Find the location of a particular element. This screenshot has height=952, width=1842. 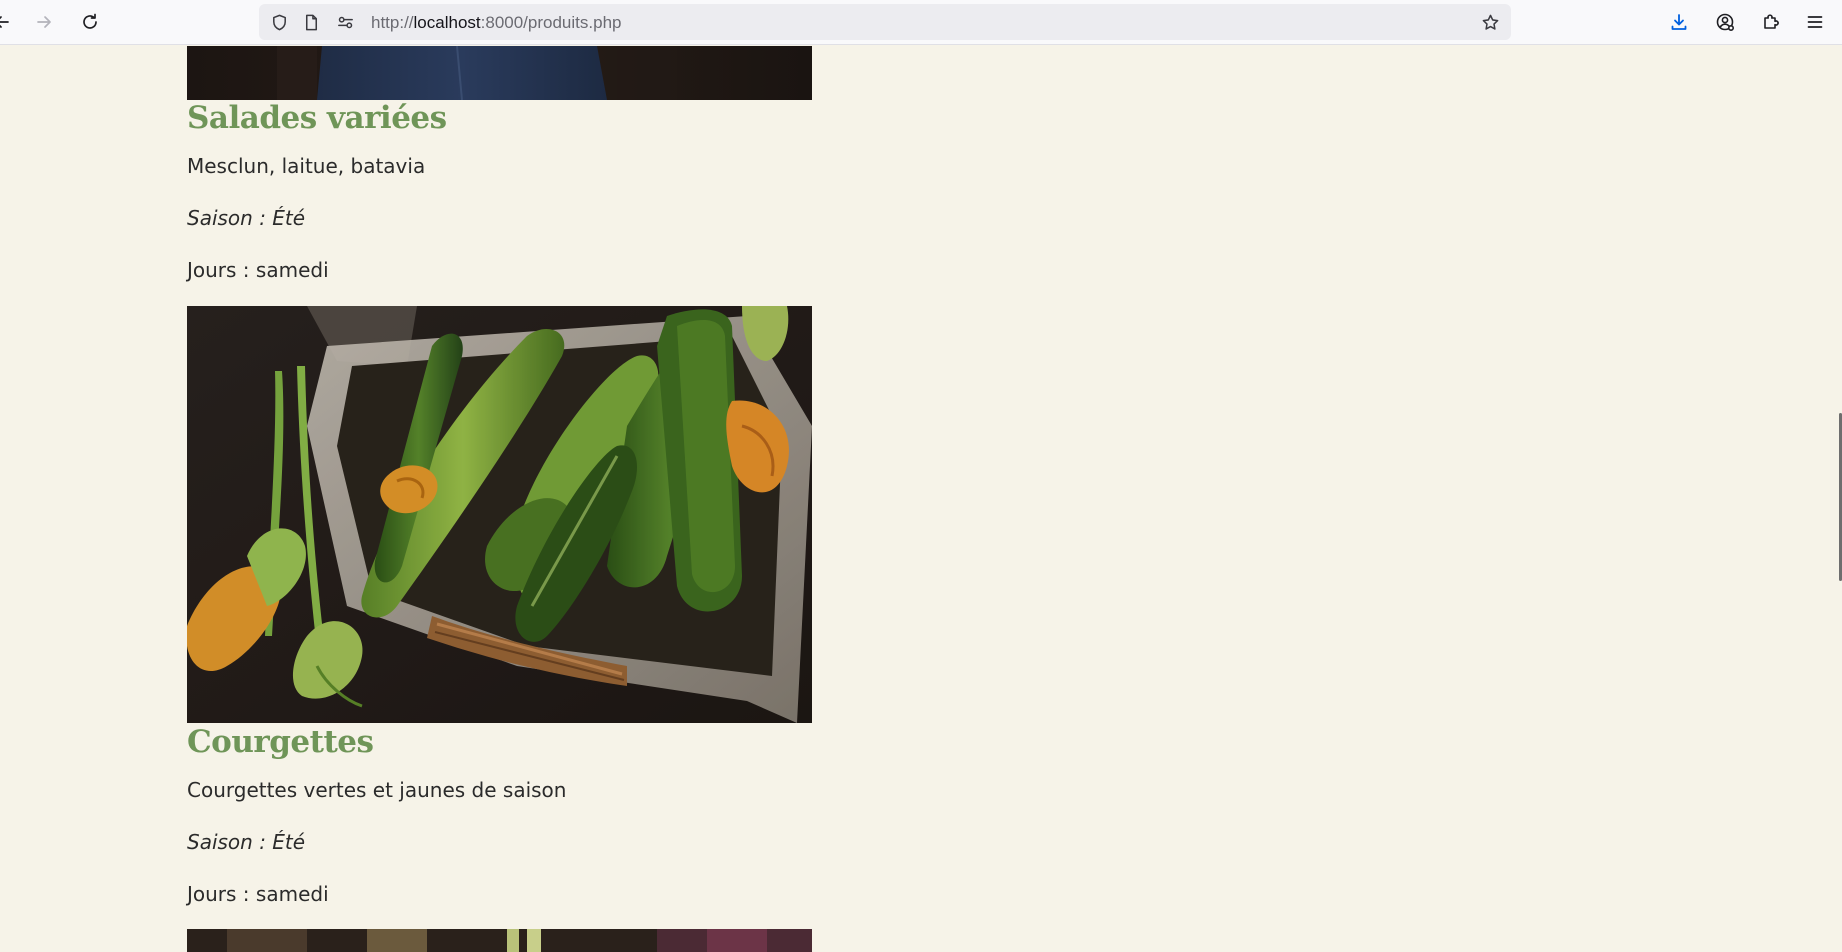

address-bar: http://localhost:8000/produits.php is located at coordinates (885, 22).